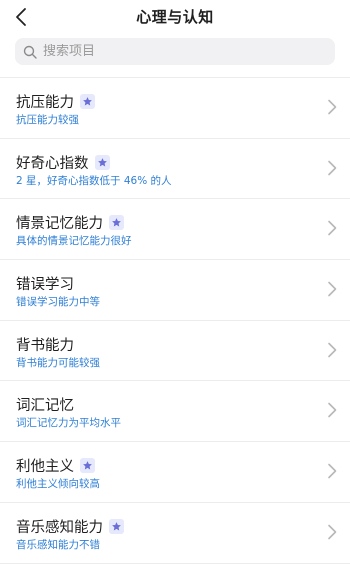  What do you see at coordinates (58, 484) in the screenshot?
I see `item-description: 利他主义倾向较高` at bounding box center [58, 484].